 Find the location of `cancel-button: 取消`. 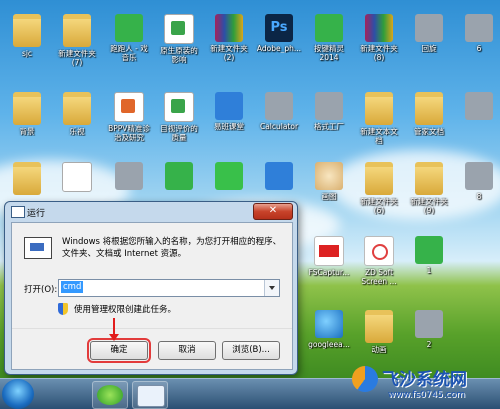

cancel-button: 取消 is located at coordinates (187, 350).